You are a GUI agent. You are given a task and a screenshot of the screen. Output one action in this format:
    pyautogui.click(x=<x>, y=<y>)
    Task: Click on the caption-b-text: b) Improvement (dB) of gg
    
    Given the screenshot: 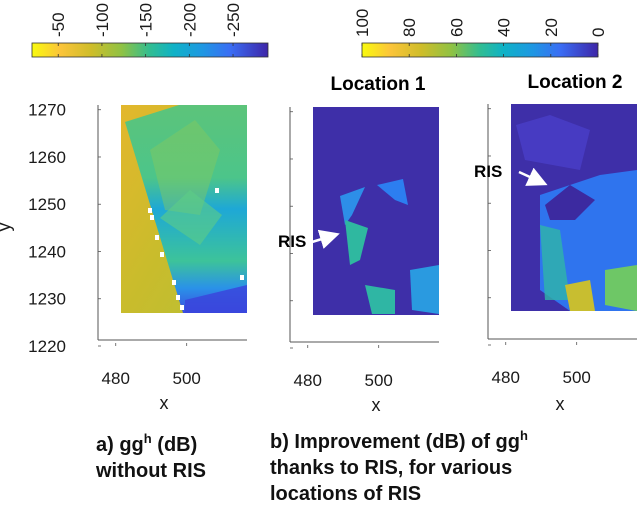 What is the action you would take?
    pyautogui.click(x=395, y=442)
    